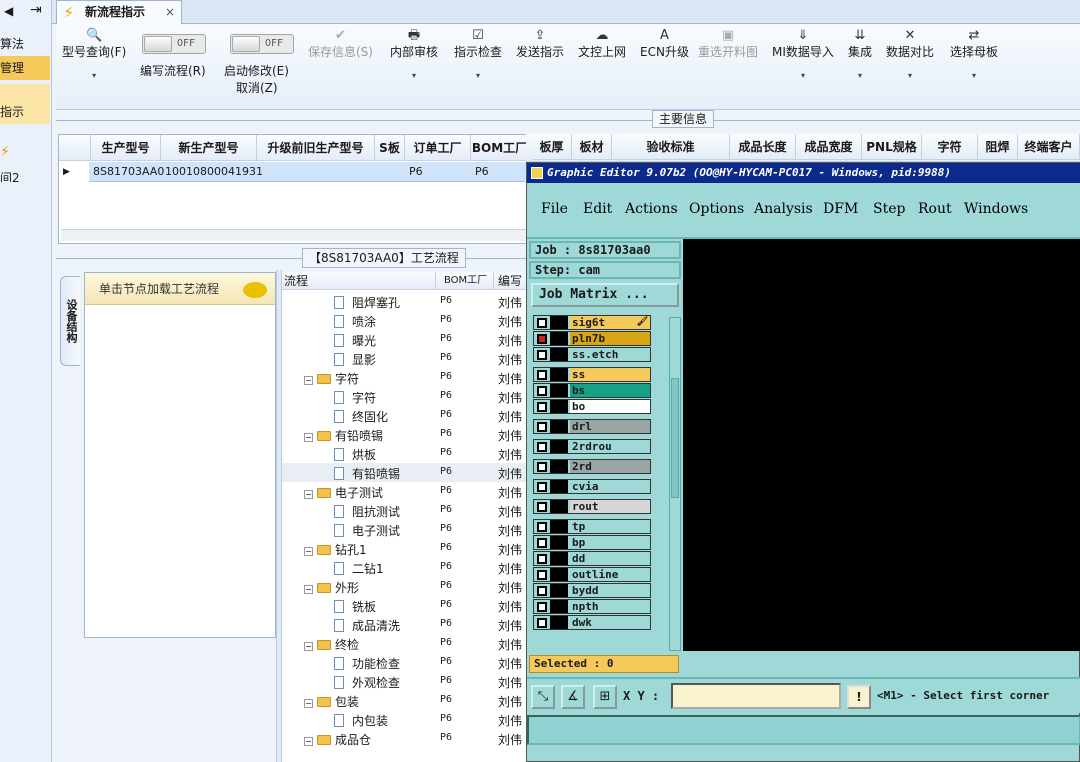 This screenshot has width=1080, height=762. I want to click on close-icon: ×, so click(170, 12).